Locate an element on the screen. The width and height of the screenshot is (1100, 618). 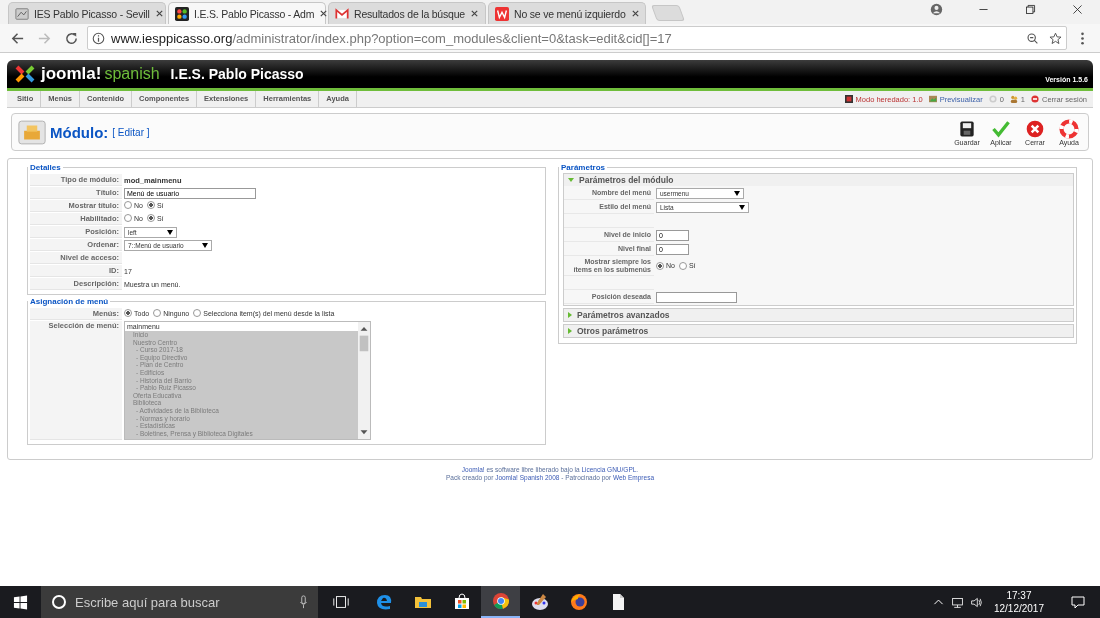
browser-tab: No se ve menú izquierdo is located at coordinates (567, 13).